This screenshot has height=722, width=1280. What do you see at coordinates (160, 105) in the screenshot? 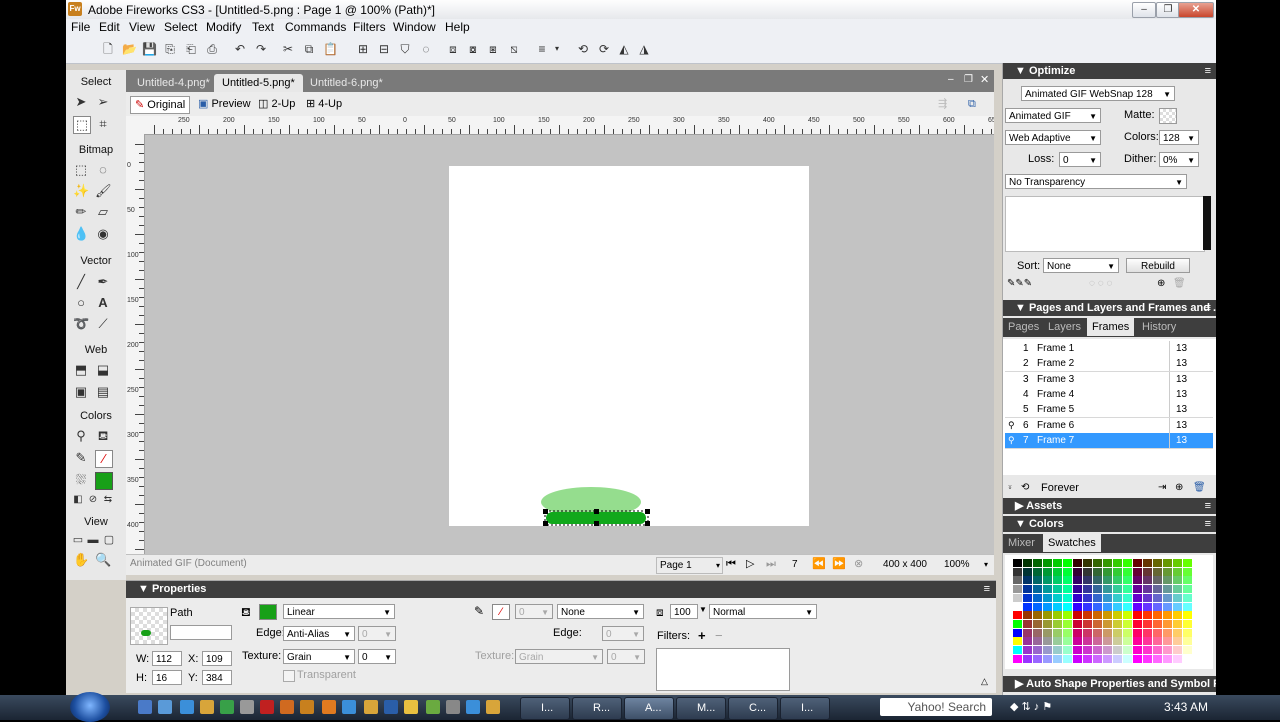
I see `original-view-button: ✎ Original` at bounding box center [160, 105].